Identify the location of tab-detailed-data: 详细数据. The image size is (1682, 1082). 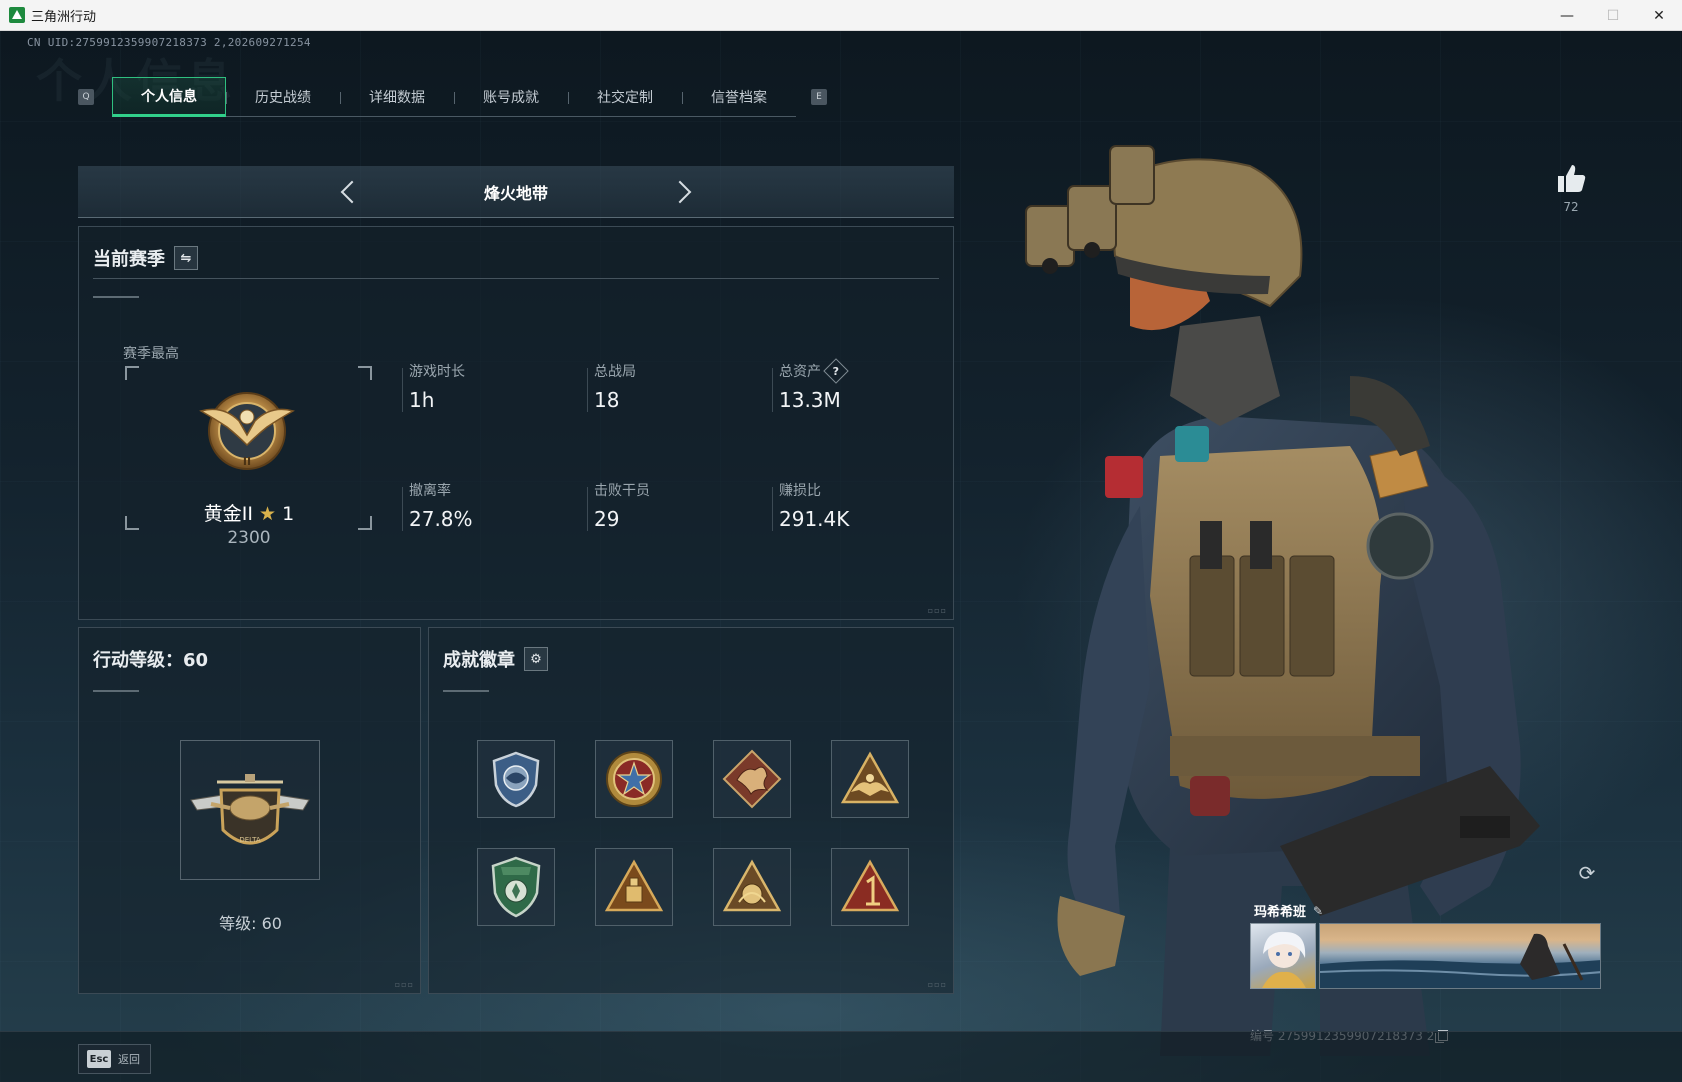
(397, 97).